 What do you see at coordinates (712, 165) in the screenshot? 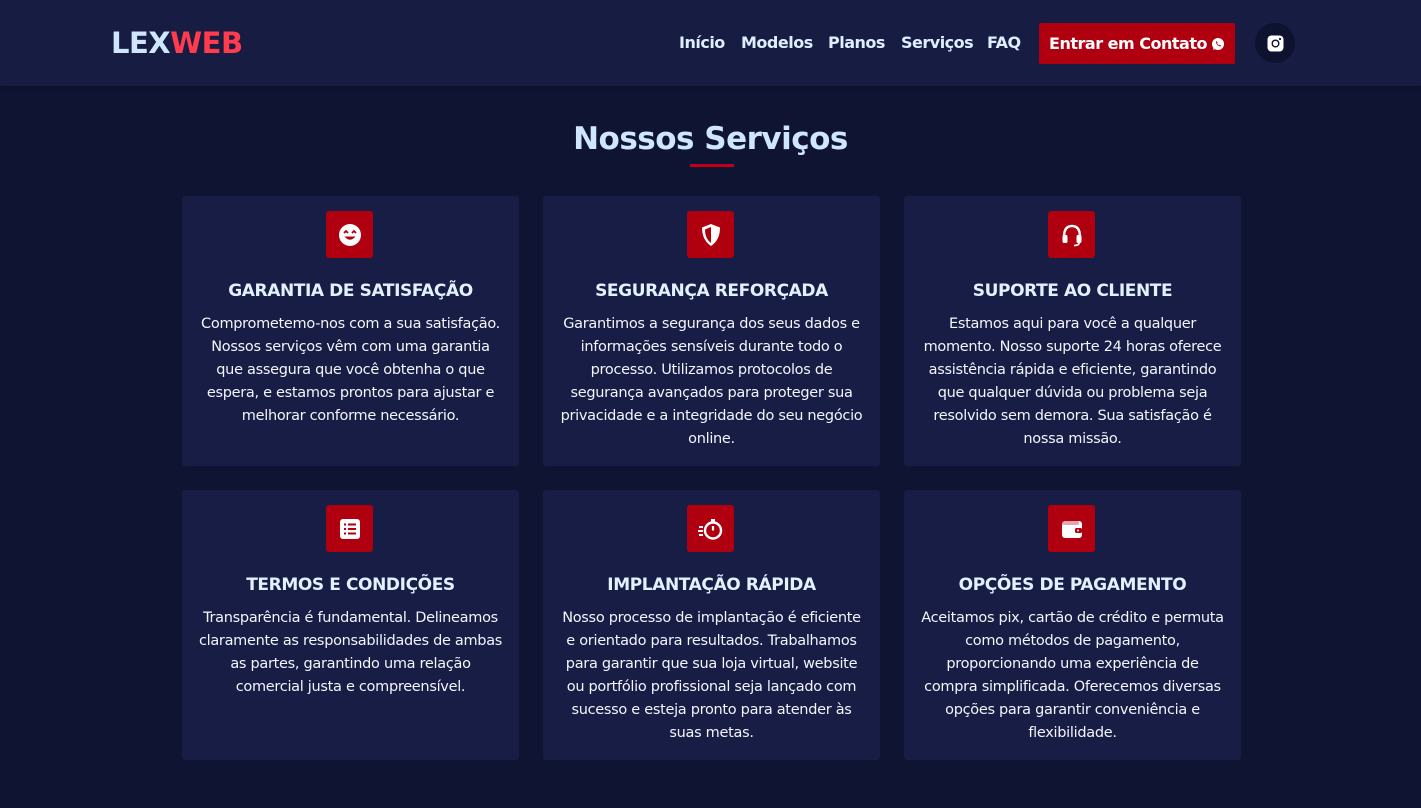
I see `title-underline` at bounding box center [712, 165].